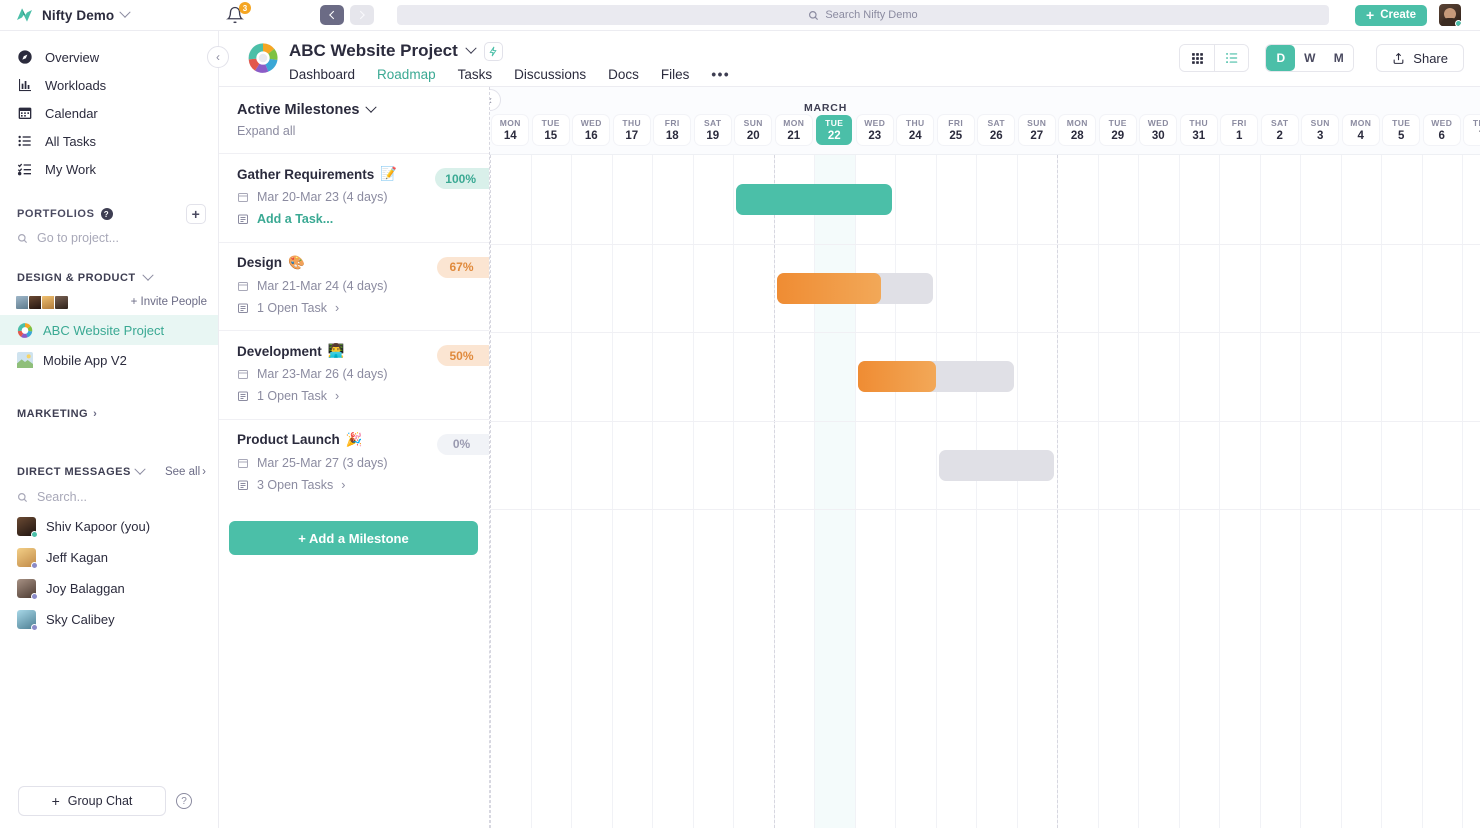 This screenshot has width=1480, height=828. I want to click on chevron-down-icon, so click(471, 48).